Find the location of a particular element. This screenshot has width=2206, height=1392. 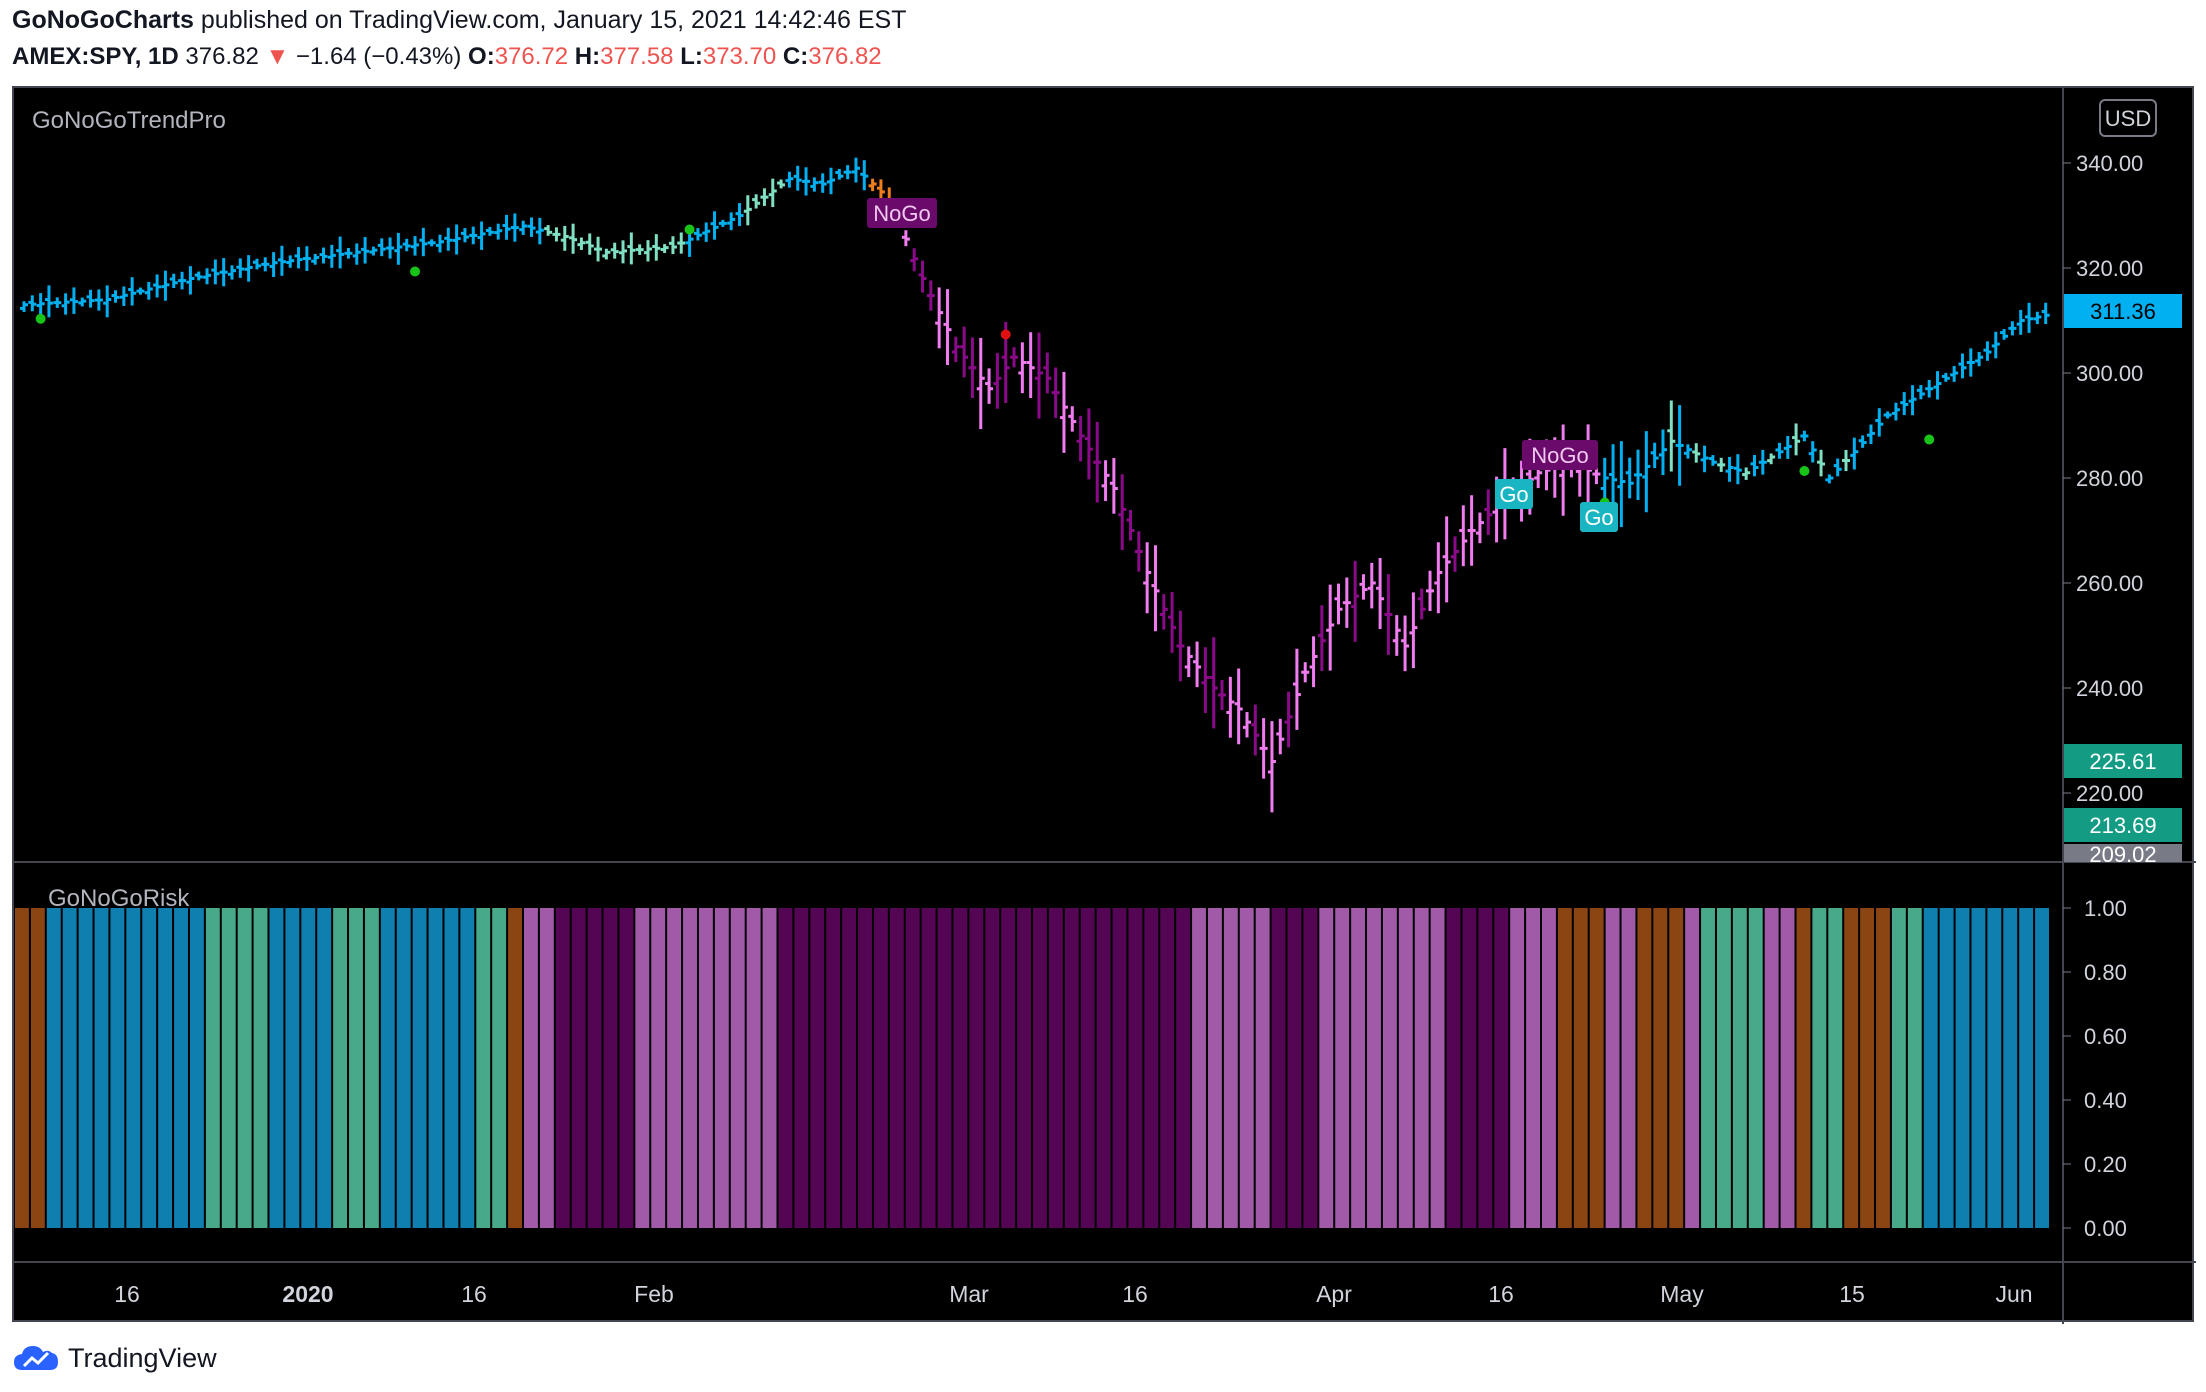

last-price-badge-text: 311.36 is located at coordinates (2123, 311).